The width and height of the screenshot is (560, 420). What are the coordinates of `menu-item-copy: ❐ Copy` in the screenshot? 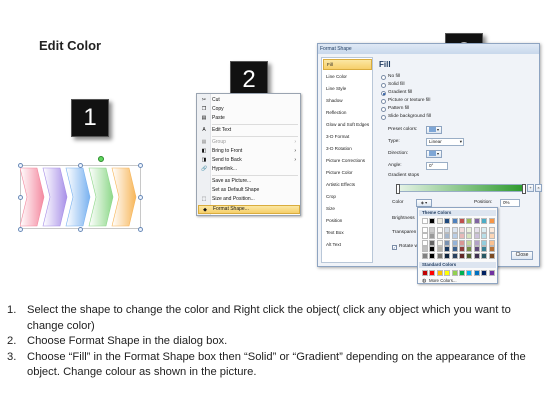 It's located at (249, 109).